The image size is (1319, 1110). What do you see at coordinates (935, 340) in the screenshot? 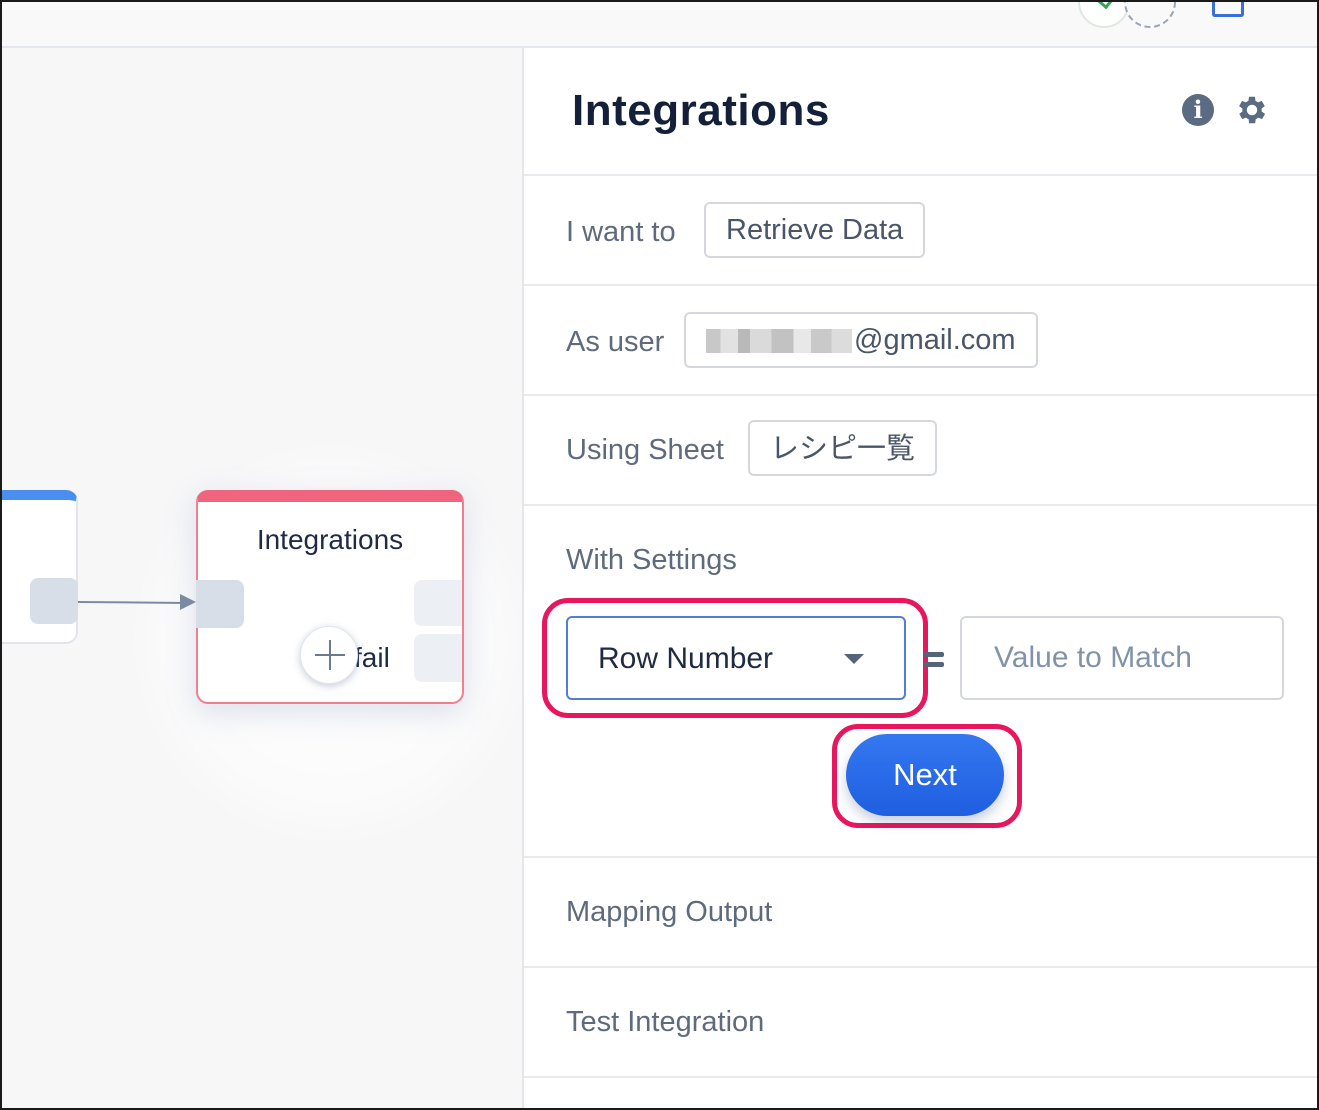
I see `email-domain: @gmail.com` at bounding box center [935, 340].